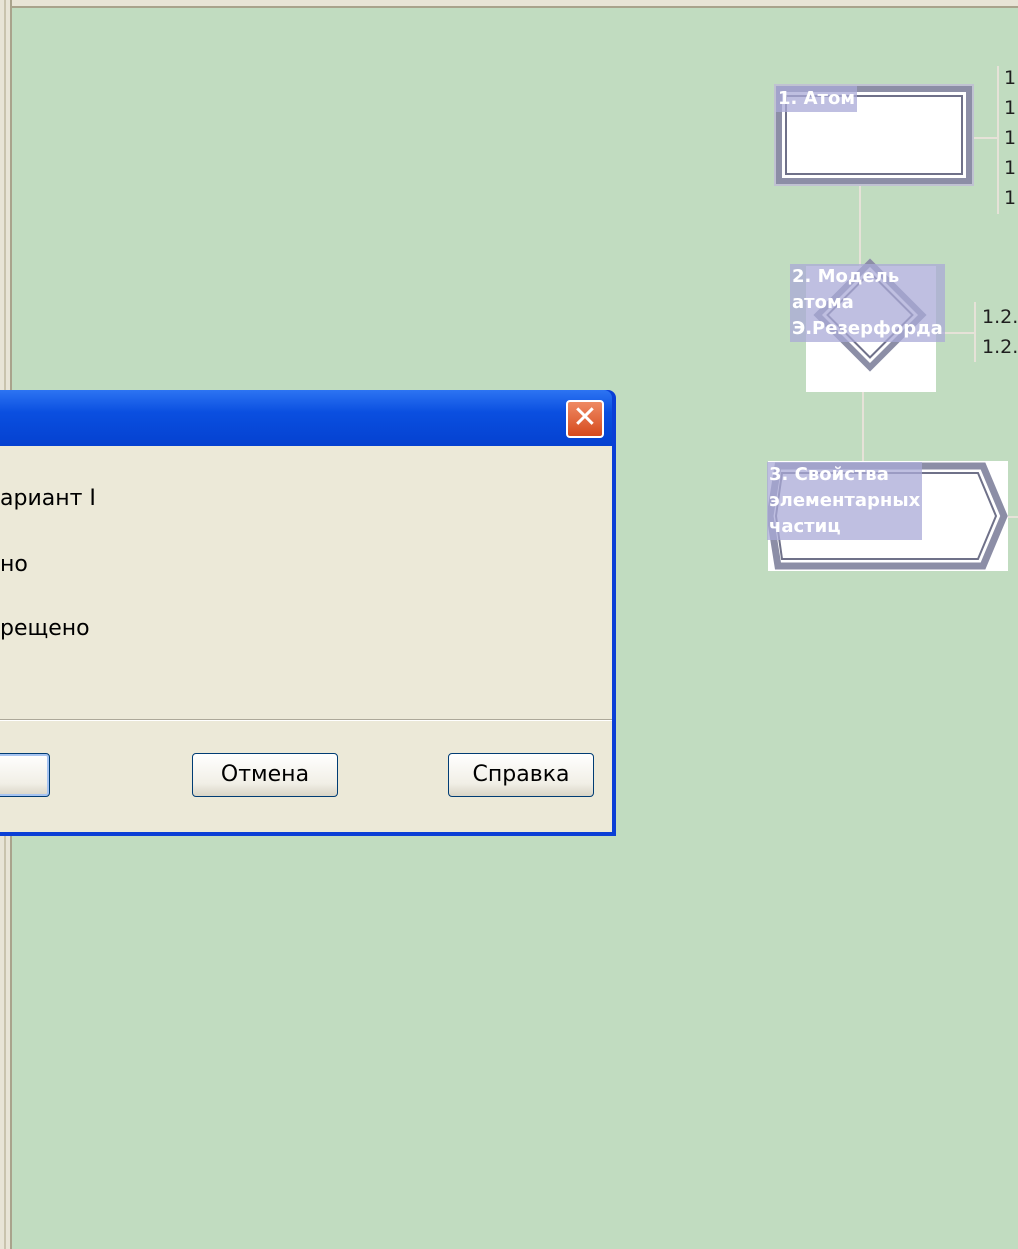 This screenshot has height=1249, width=1018. What do you see at coordinates (306, 418) in the screenshot?
I see `dialog-titlebar: ✕` at bounding box center [306, 418].